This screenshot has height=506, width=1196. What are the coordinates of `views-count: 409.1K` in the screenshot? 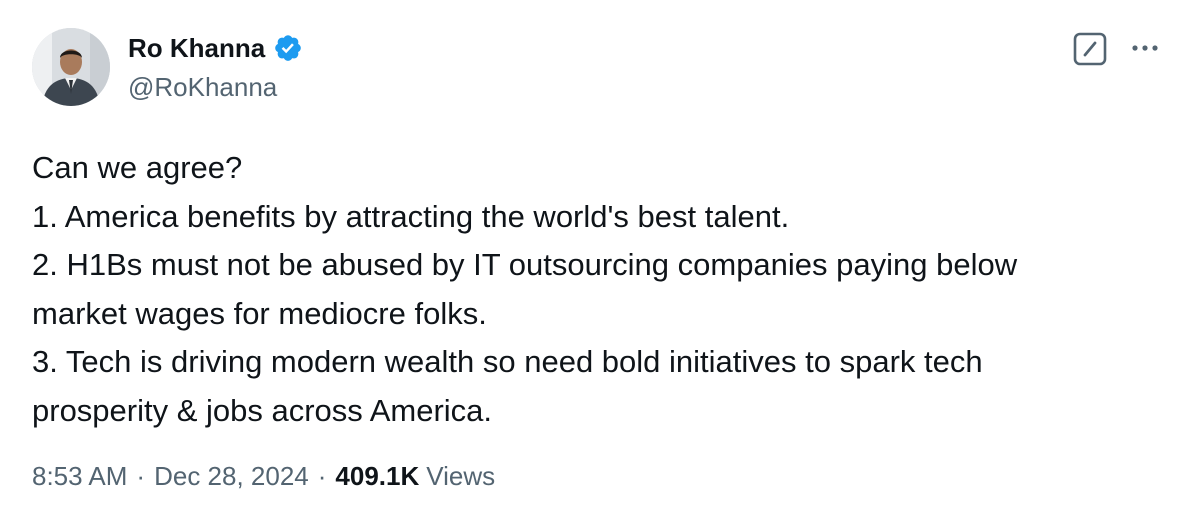 It's located at (377, 476).